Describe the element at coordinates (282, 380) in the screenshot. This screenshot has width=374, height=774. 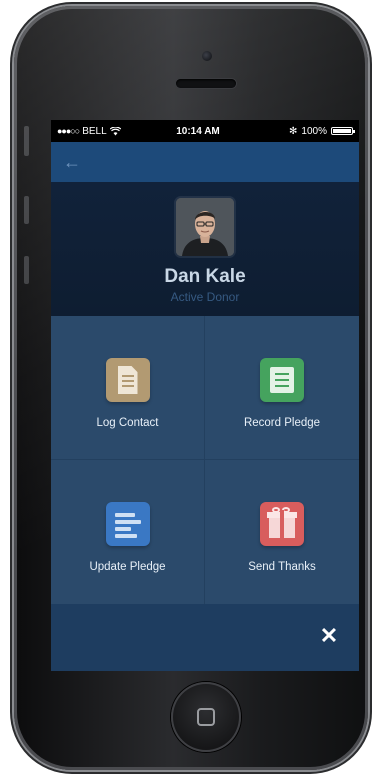
I see `pledge-card-icon` at that location.